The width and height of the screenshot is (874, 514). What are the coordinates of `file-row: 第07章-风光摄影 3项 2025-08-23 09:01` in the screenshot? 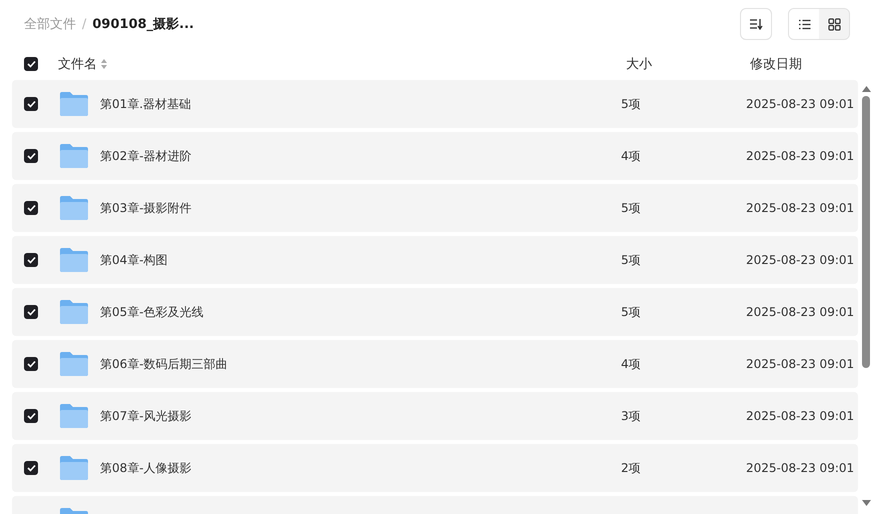 It's located at (435, 416).